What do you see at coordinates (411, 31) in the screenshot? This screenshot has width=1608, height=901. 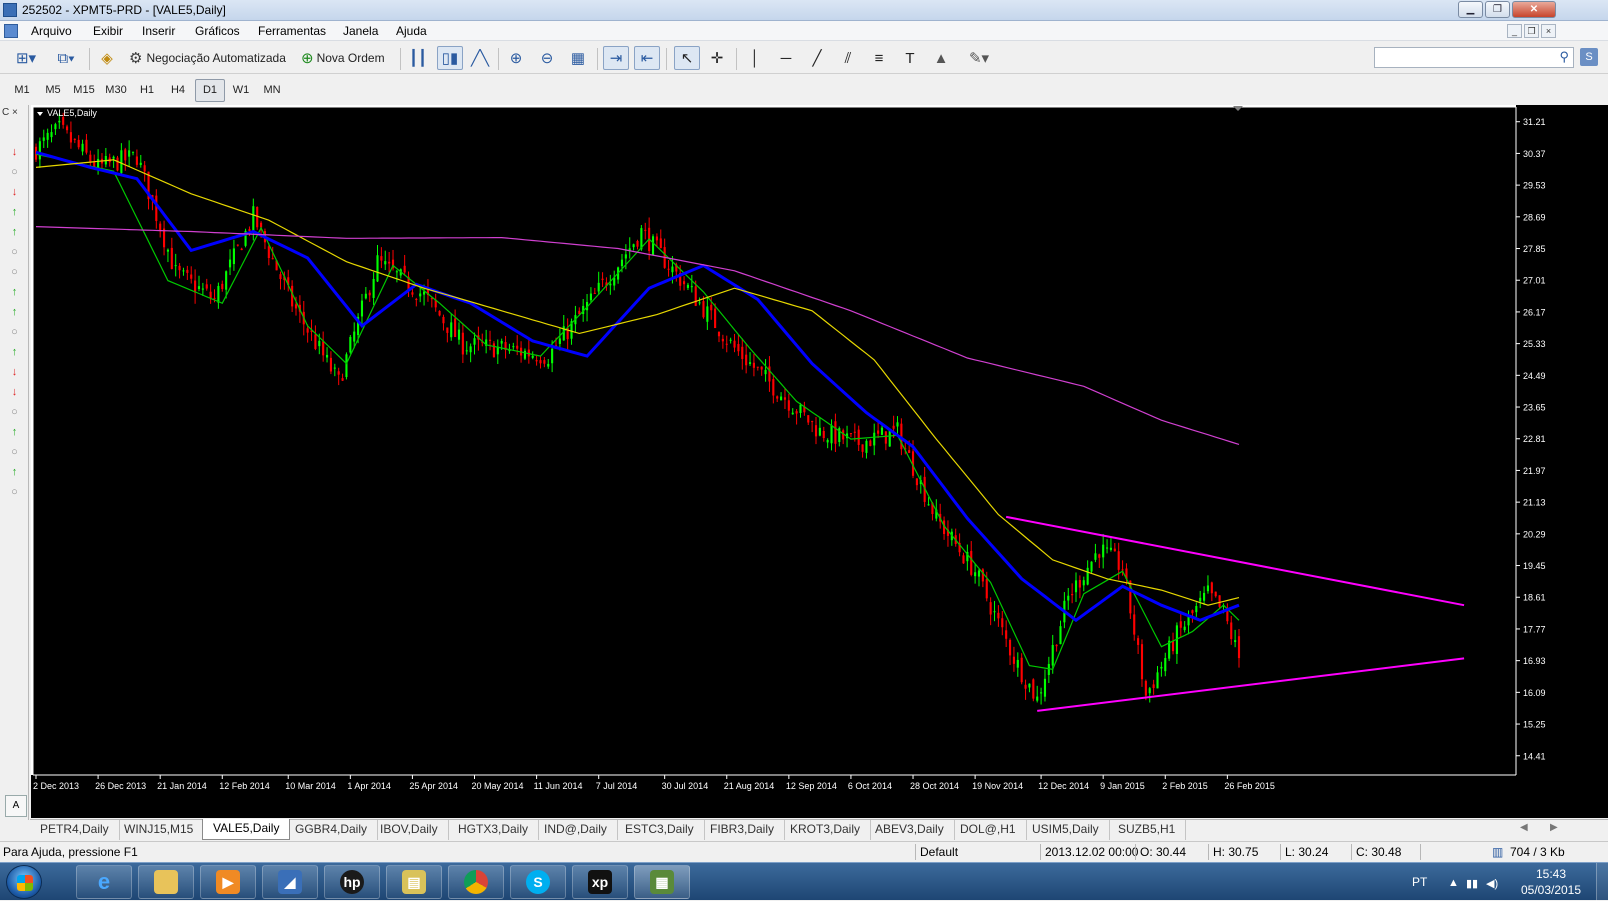 I see `menu-ajuda: Ajuda` at bounding box center [411, 31].